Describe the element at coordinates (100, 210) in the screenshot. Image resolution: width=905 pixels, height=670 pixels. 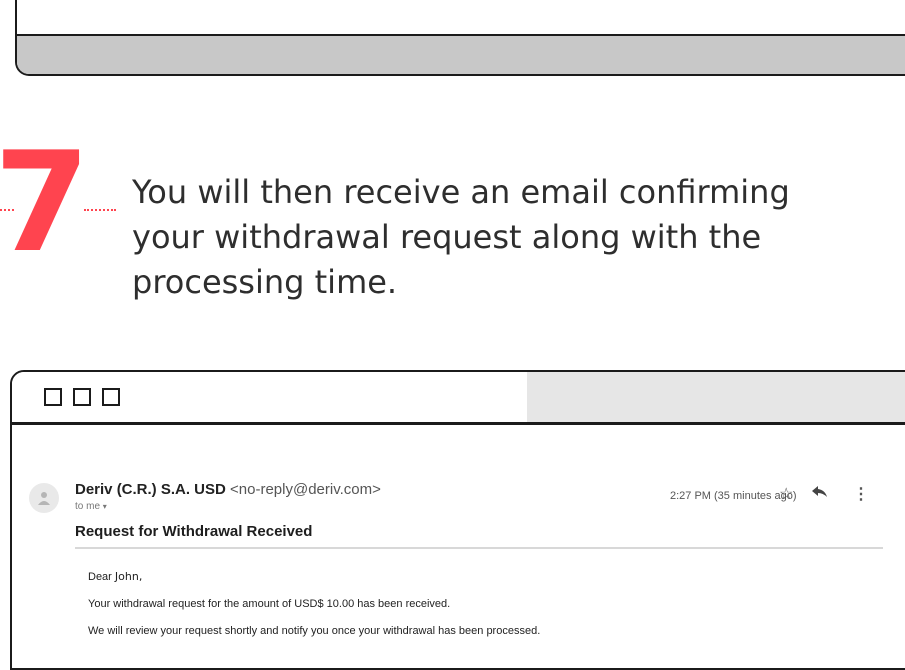
I see `step-connector-right` at that location.